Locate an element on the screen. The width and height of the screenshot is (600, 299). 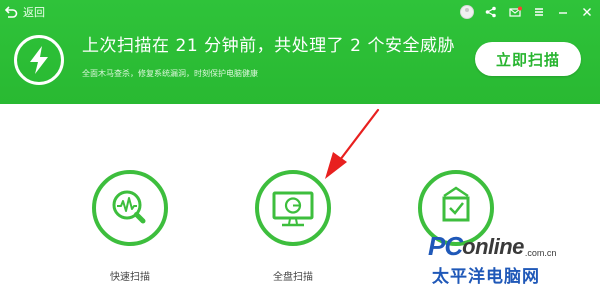
avatar-icon is located at coordinates (467, 12).